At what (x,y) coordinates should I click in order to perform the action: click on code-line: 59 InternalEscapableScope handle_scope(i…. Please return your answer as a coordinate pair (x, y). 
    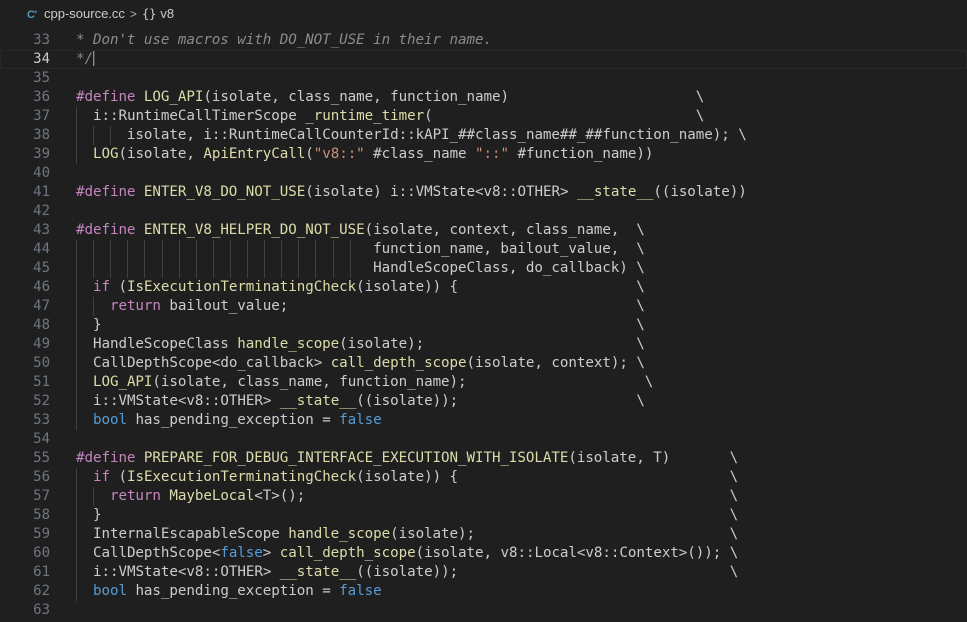
    Looking at the image, I should click on (483, 534).